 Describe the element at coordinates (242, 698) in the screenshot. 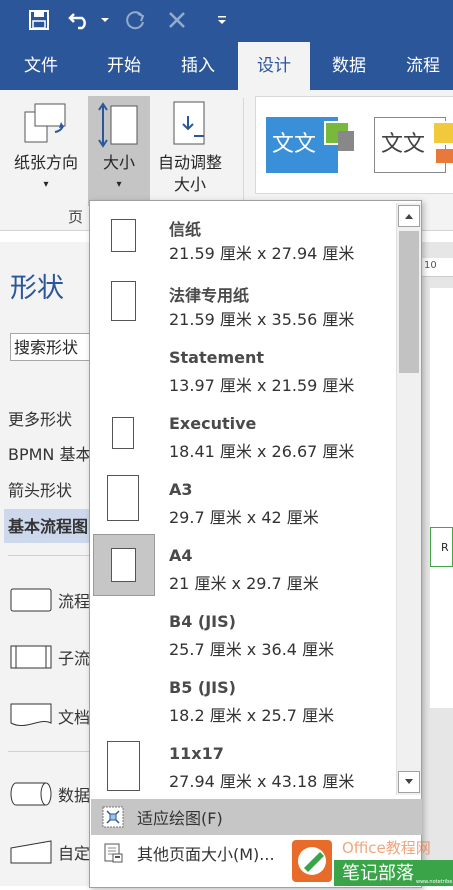

I see `size-option-b5-jis: B5 (JIS) 18.2 厘米 x 25.7 厘米` at that location.